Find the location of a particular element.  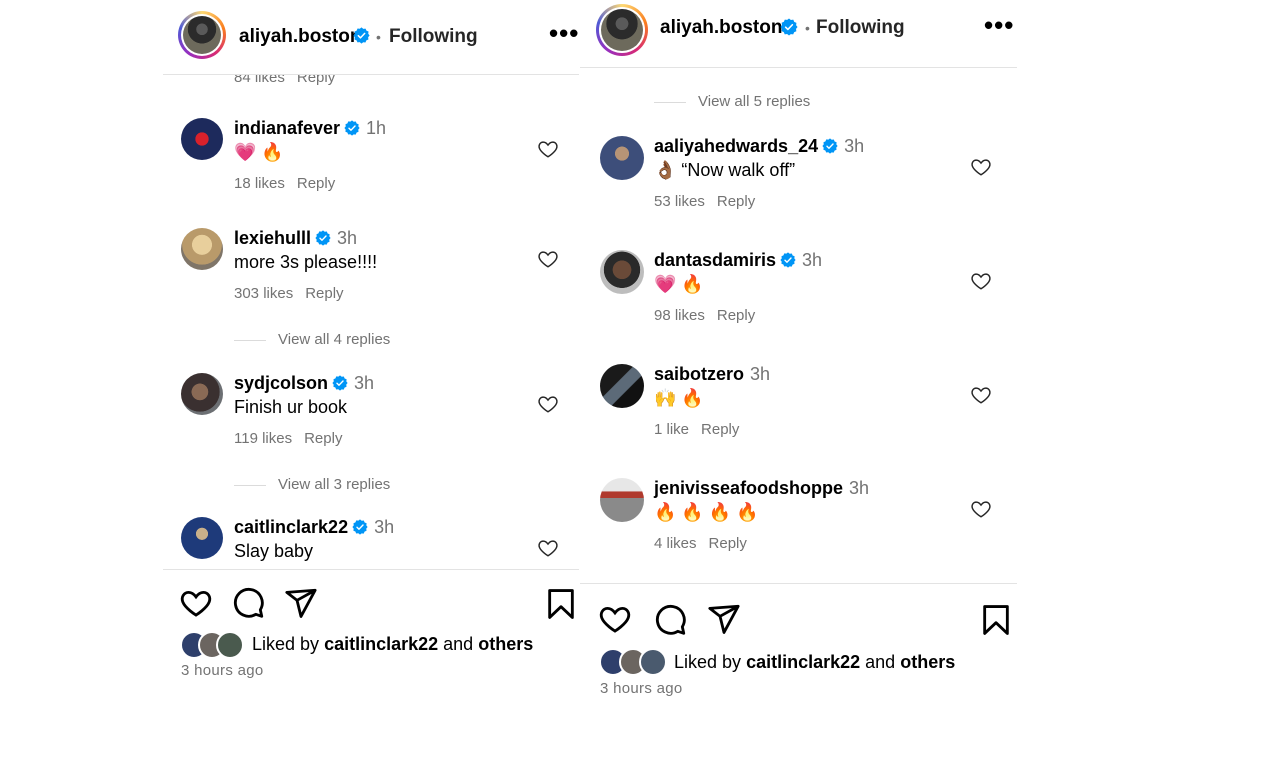

commenter-username: saibotzero 3h is located at coordinates (712, 374).